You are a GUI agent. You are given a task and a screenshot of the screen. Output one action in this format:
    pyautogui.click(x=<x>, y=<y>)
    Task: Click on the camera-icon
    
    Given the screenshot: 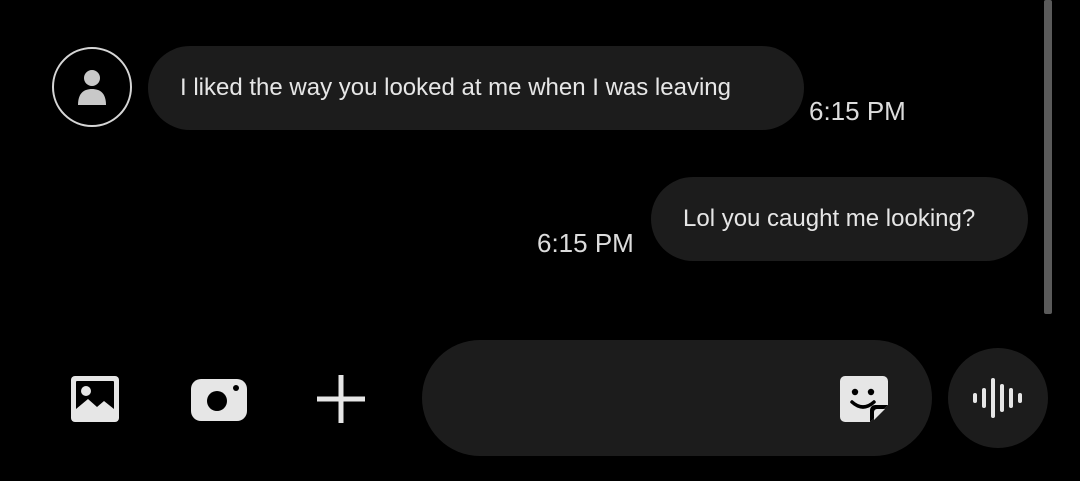 What is the action you would take?
    pyautogui.click(x=219, y=400)
    